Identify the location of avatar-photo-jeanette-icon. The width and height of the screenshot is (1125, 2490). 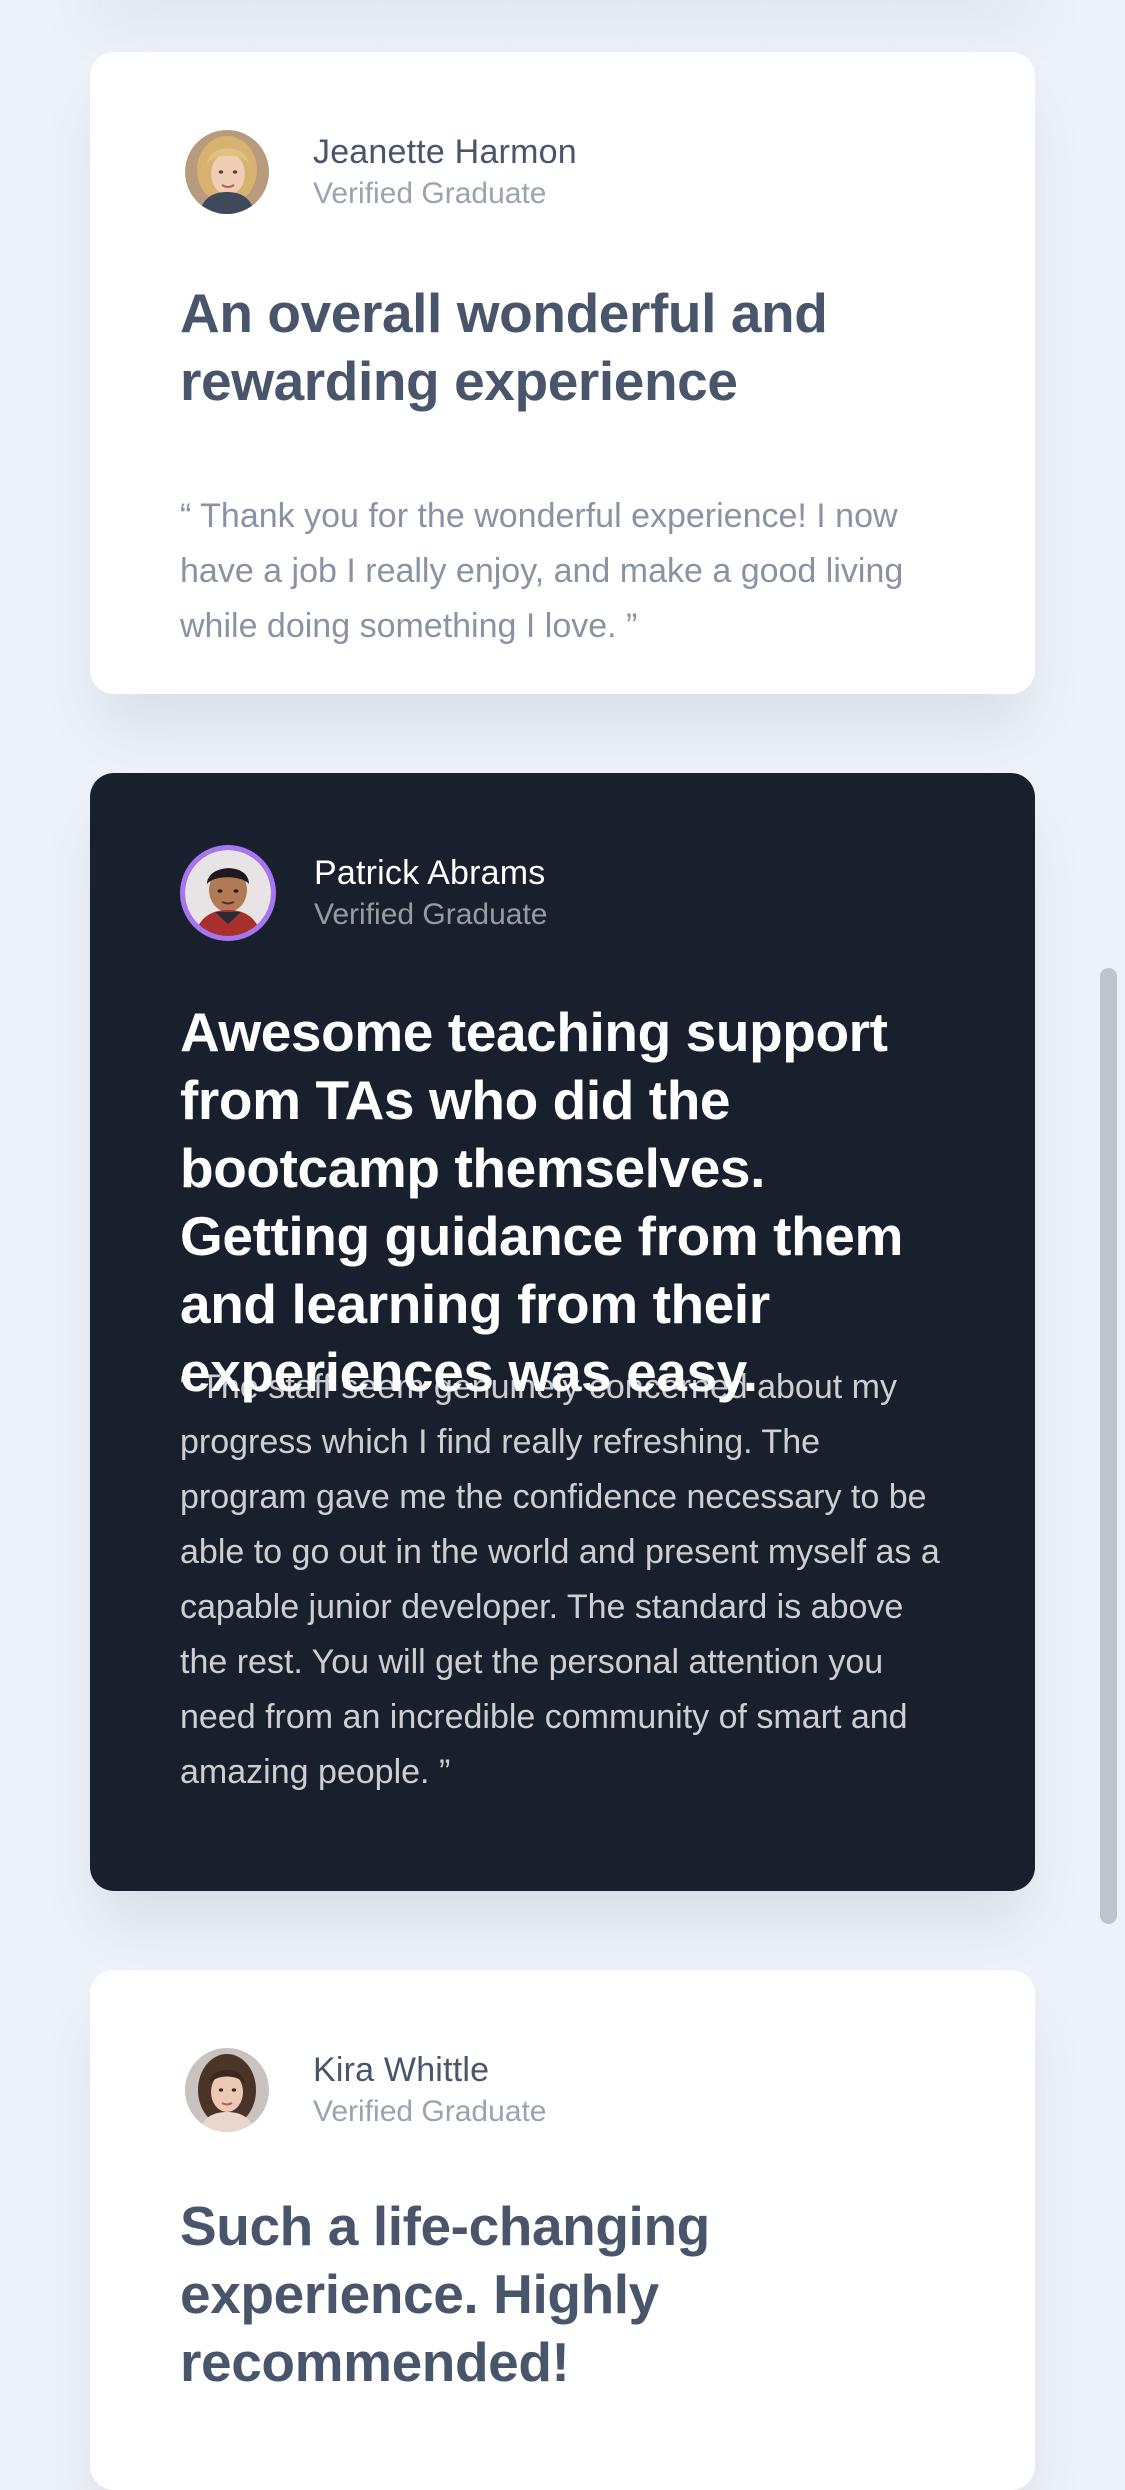
(227, 172).